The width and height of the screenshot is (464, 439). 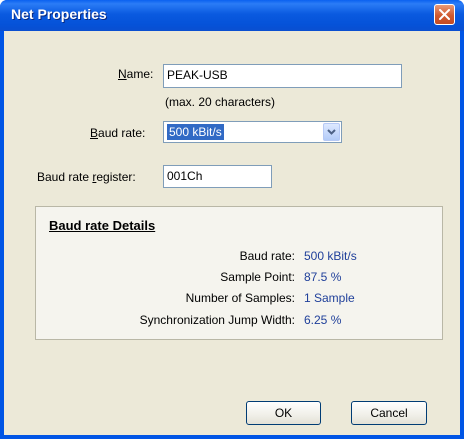 What do you see at coordinates (232, 15) in the screenshot?
I see `title-bar: Net Properties` at bounding box center [232, 15].